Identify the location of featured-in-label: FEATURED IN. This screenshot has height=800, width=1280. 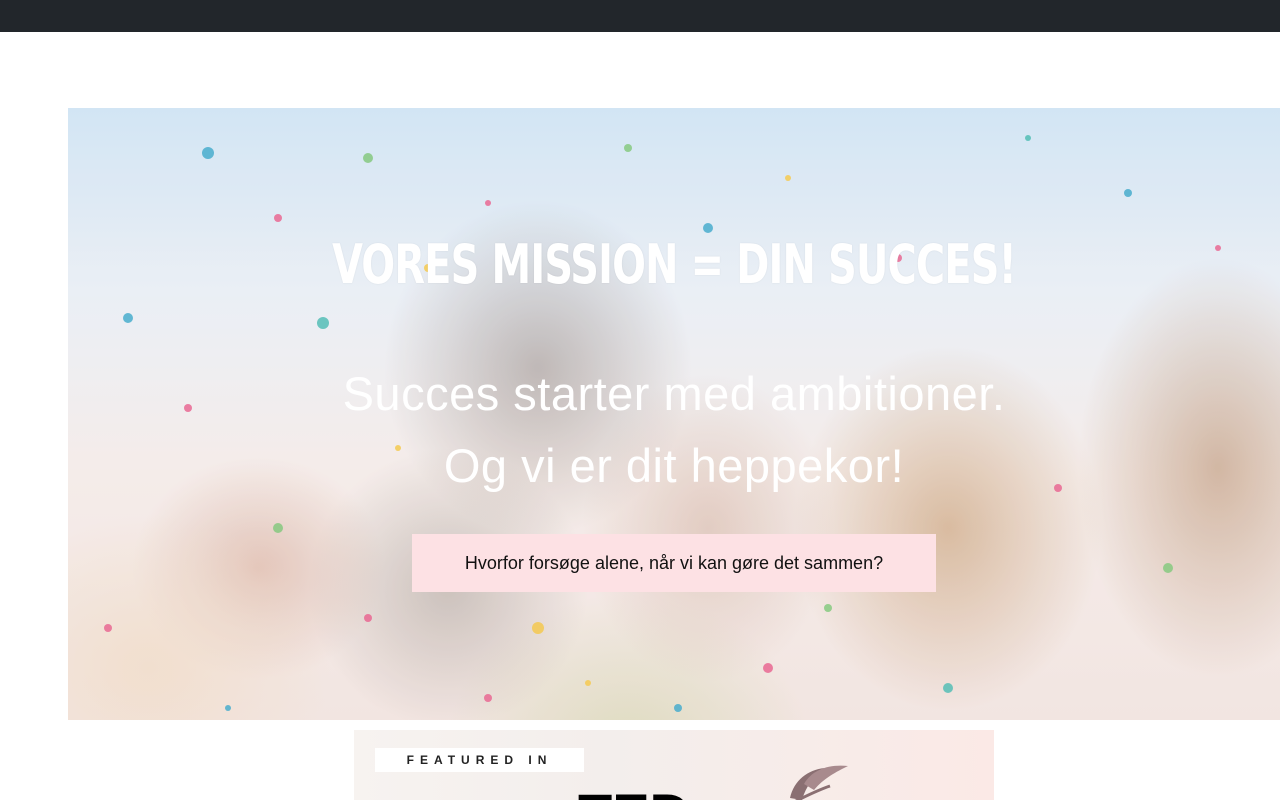
(479, 760).